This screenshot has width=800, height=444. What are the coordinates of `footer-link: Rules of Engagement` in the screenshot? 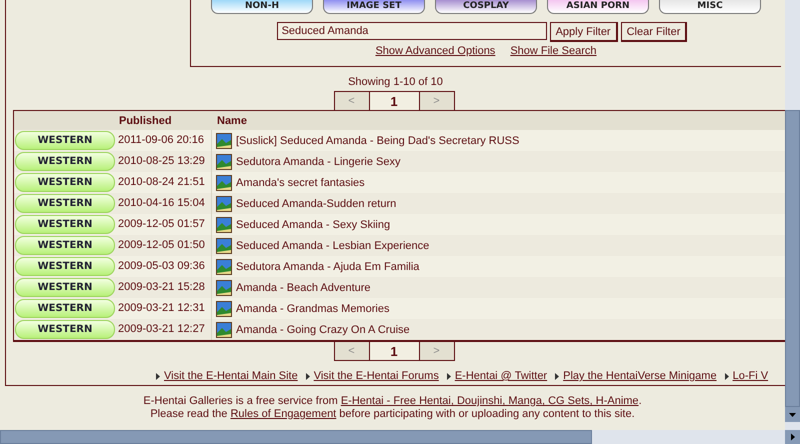 It's located at (283, 414).